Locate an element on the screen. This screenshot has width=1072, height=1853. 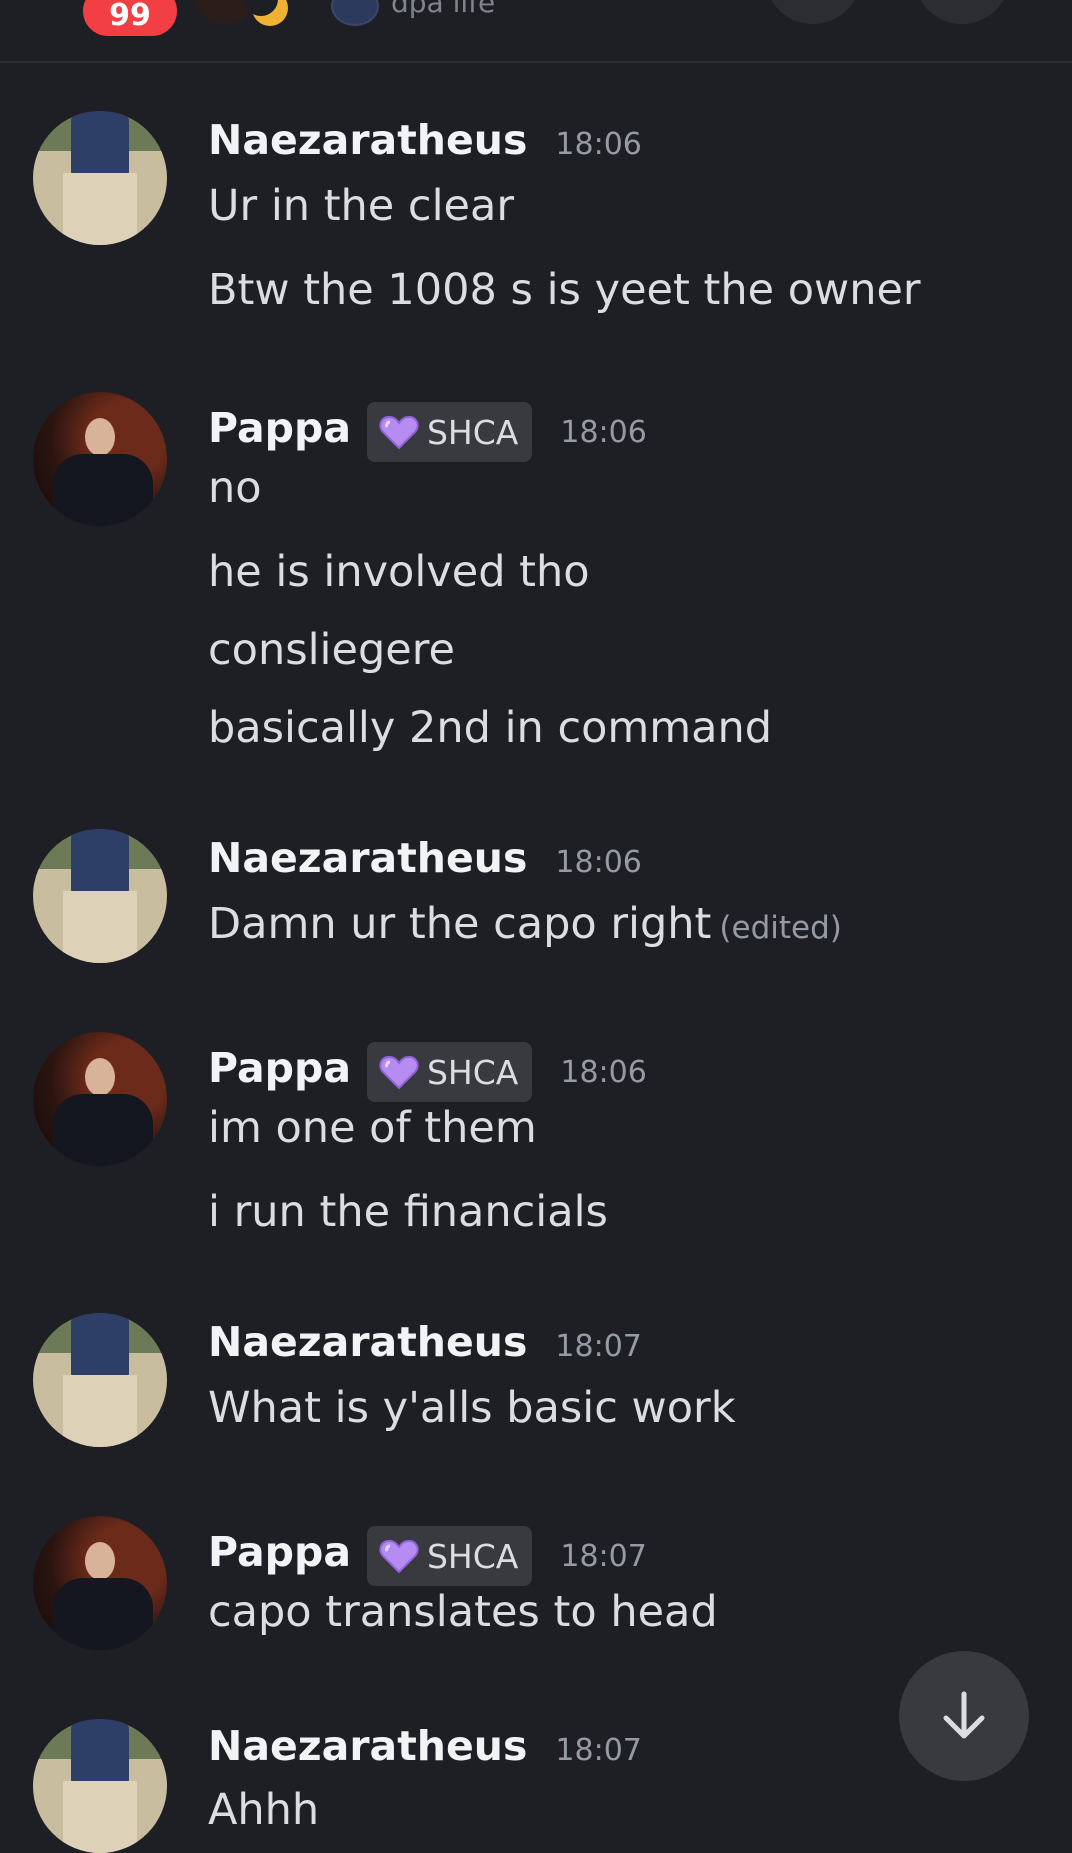
message-text: Damn ur the capo right is located at coordinates (460, 924).